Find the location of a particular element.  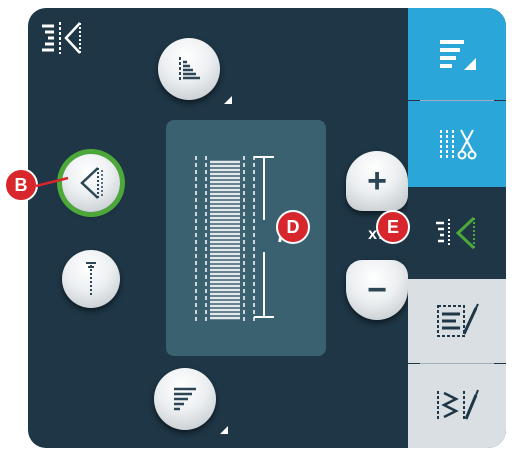

stitch-mirror-icon is located at coordinates (456, 233).